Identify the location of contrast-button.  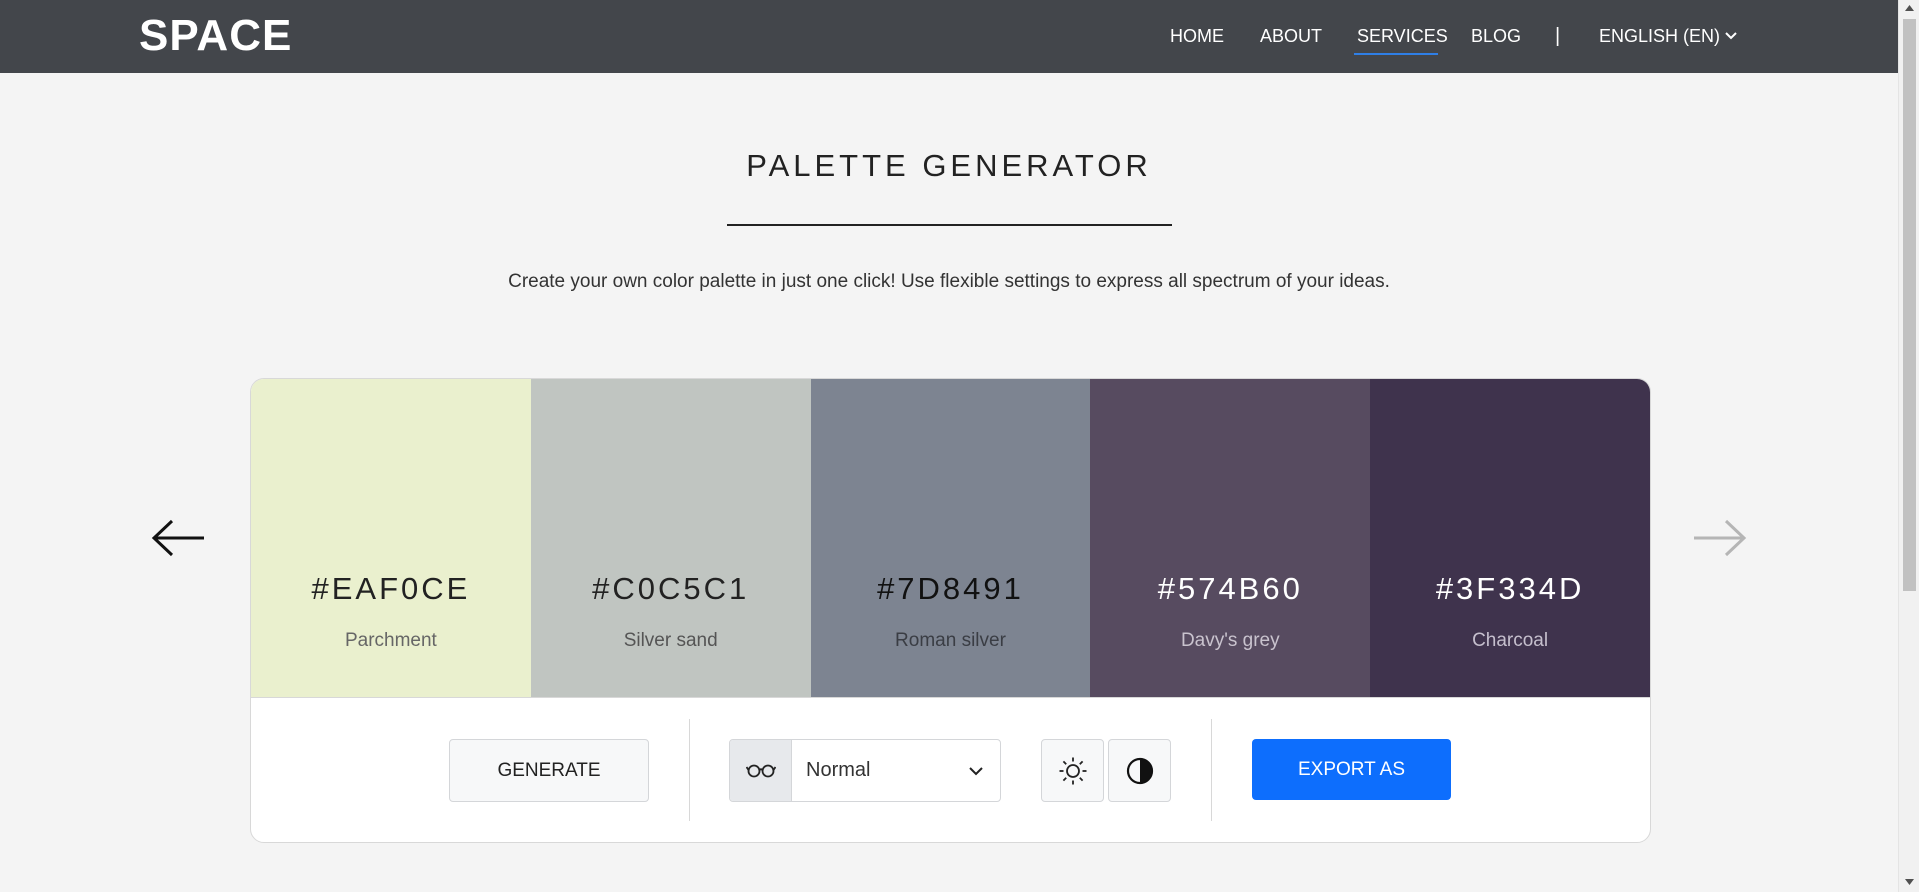
(1139, 770).